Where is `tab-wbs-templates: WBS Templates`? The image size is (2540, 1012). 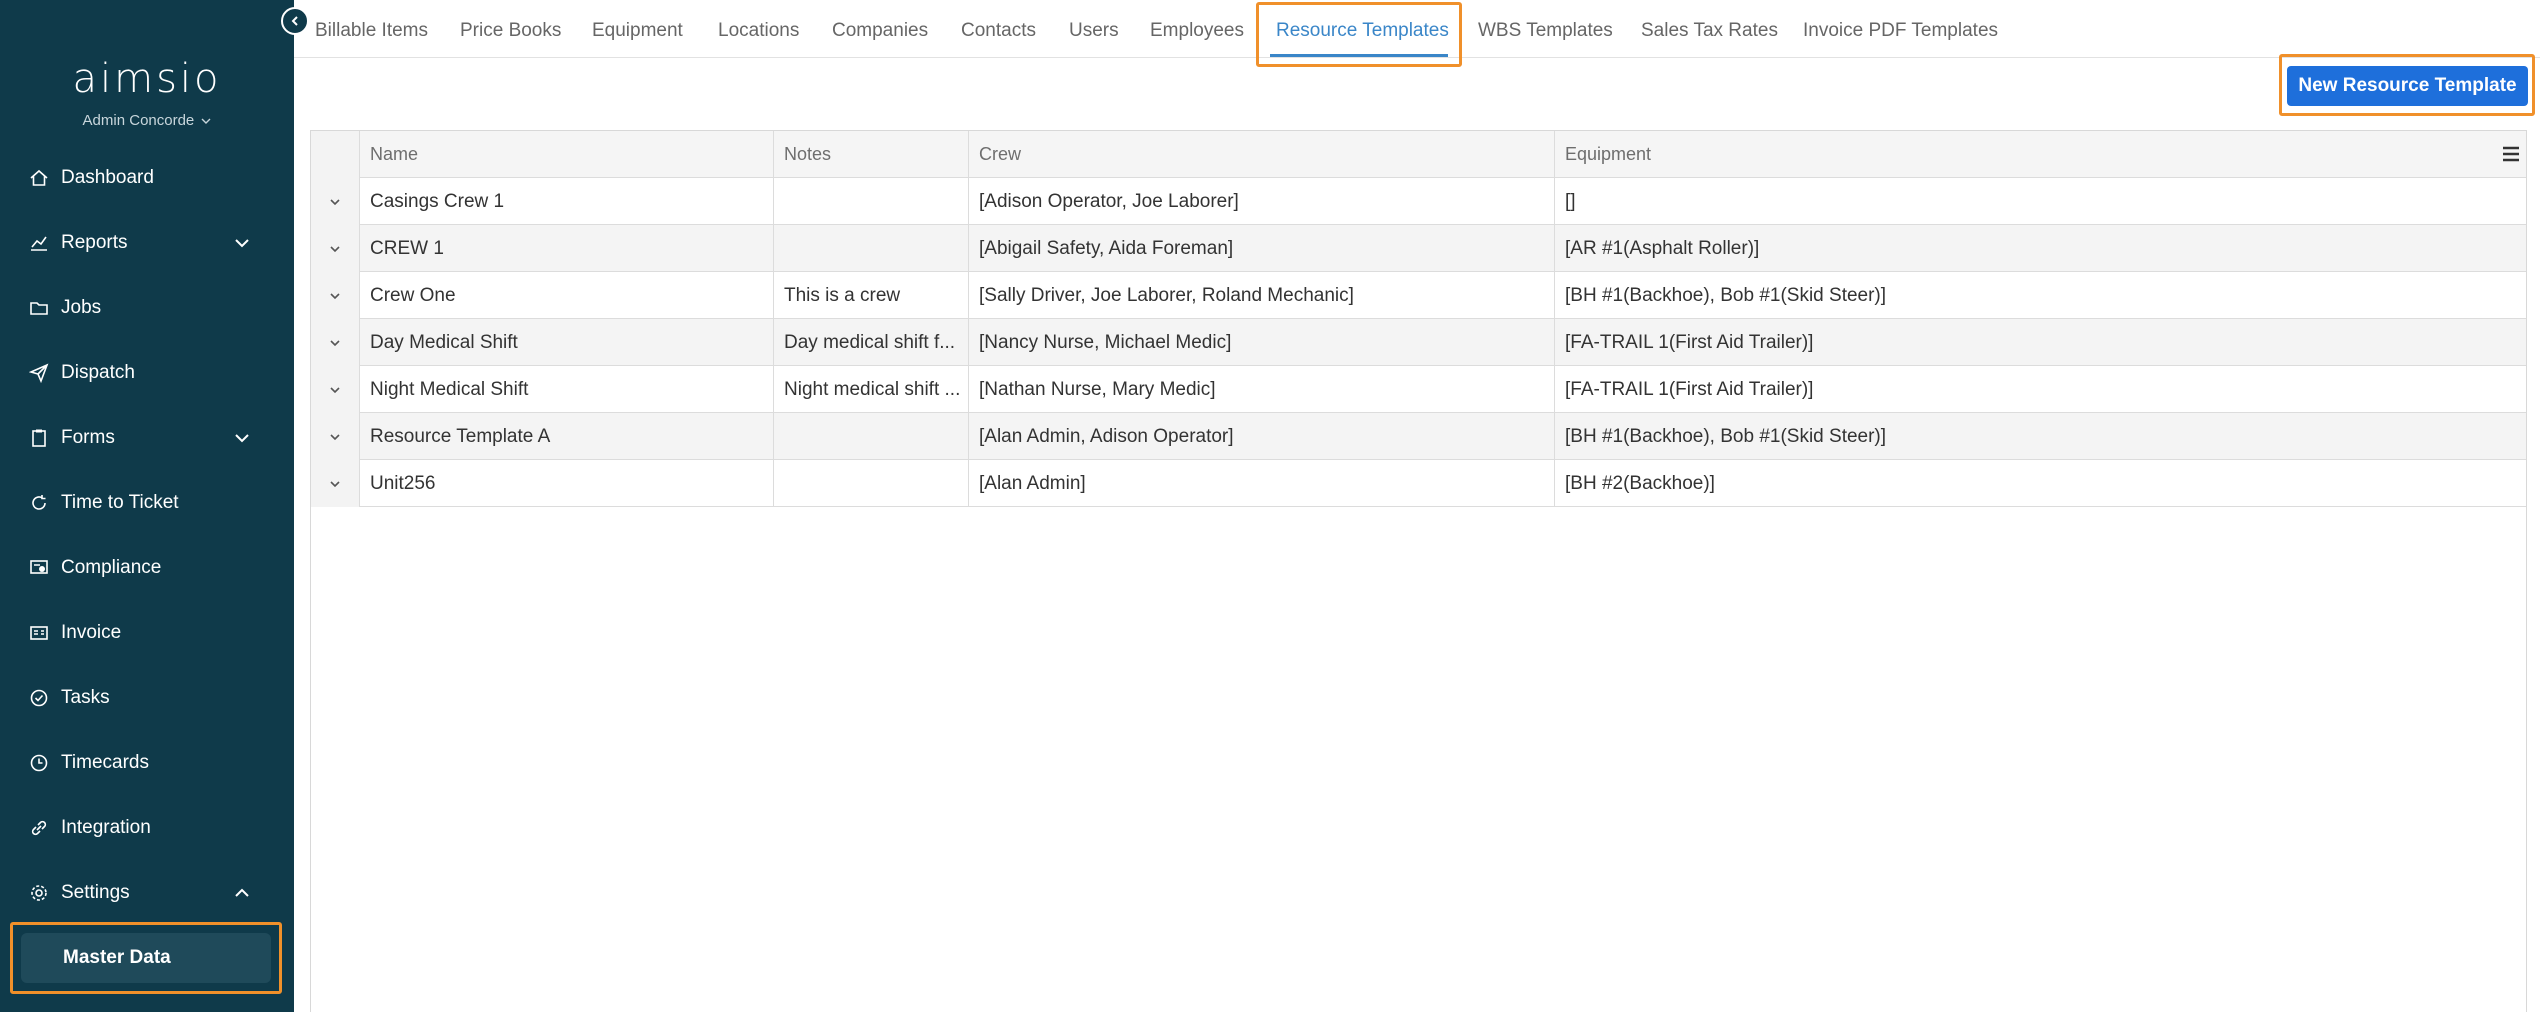 tab-wbs-templates: WBS Templates is located at coordinates (1545, 31).